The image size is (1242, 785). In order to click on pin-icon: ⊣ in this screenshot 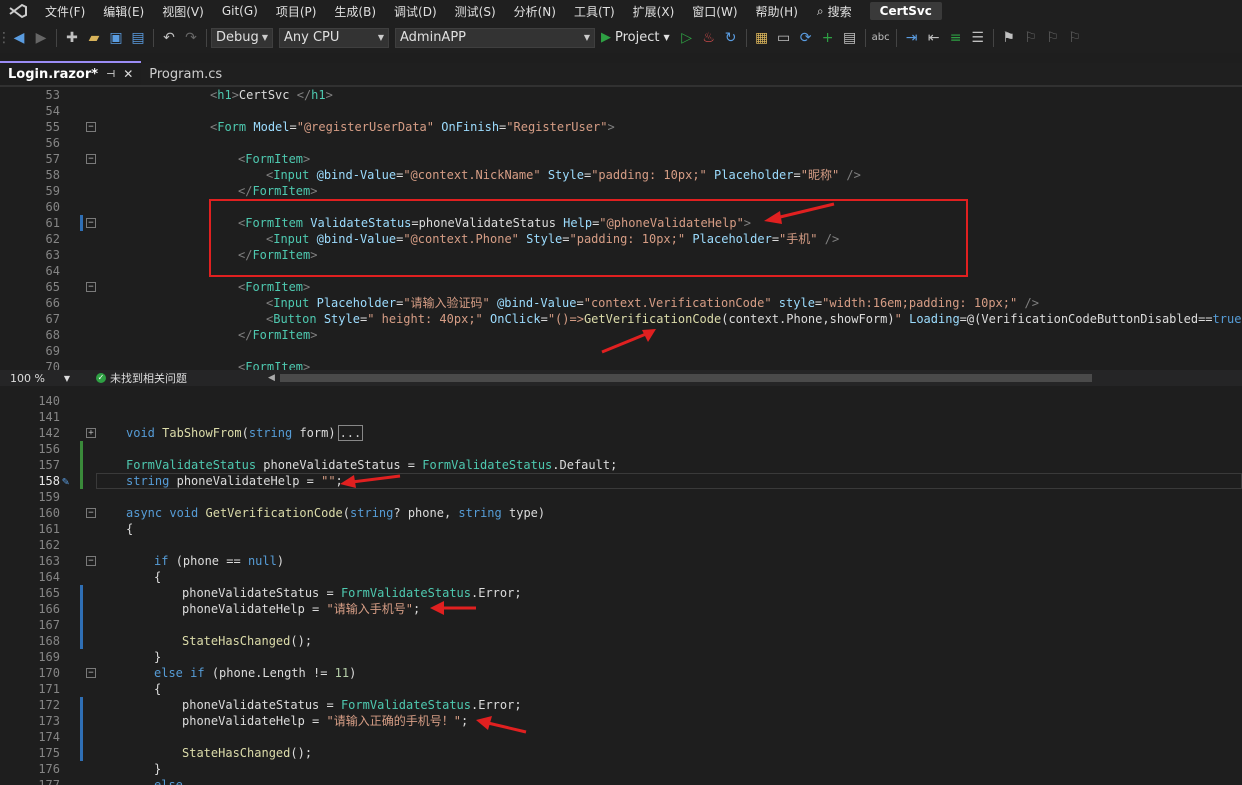, I will do `click(110, 74)`.